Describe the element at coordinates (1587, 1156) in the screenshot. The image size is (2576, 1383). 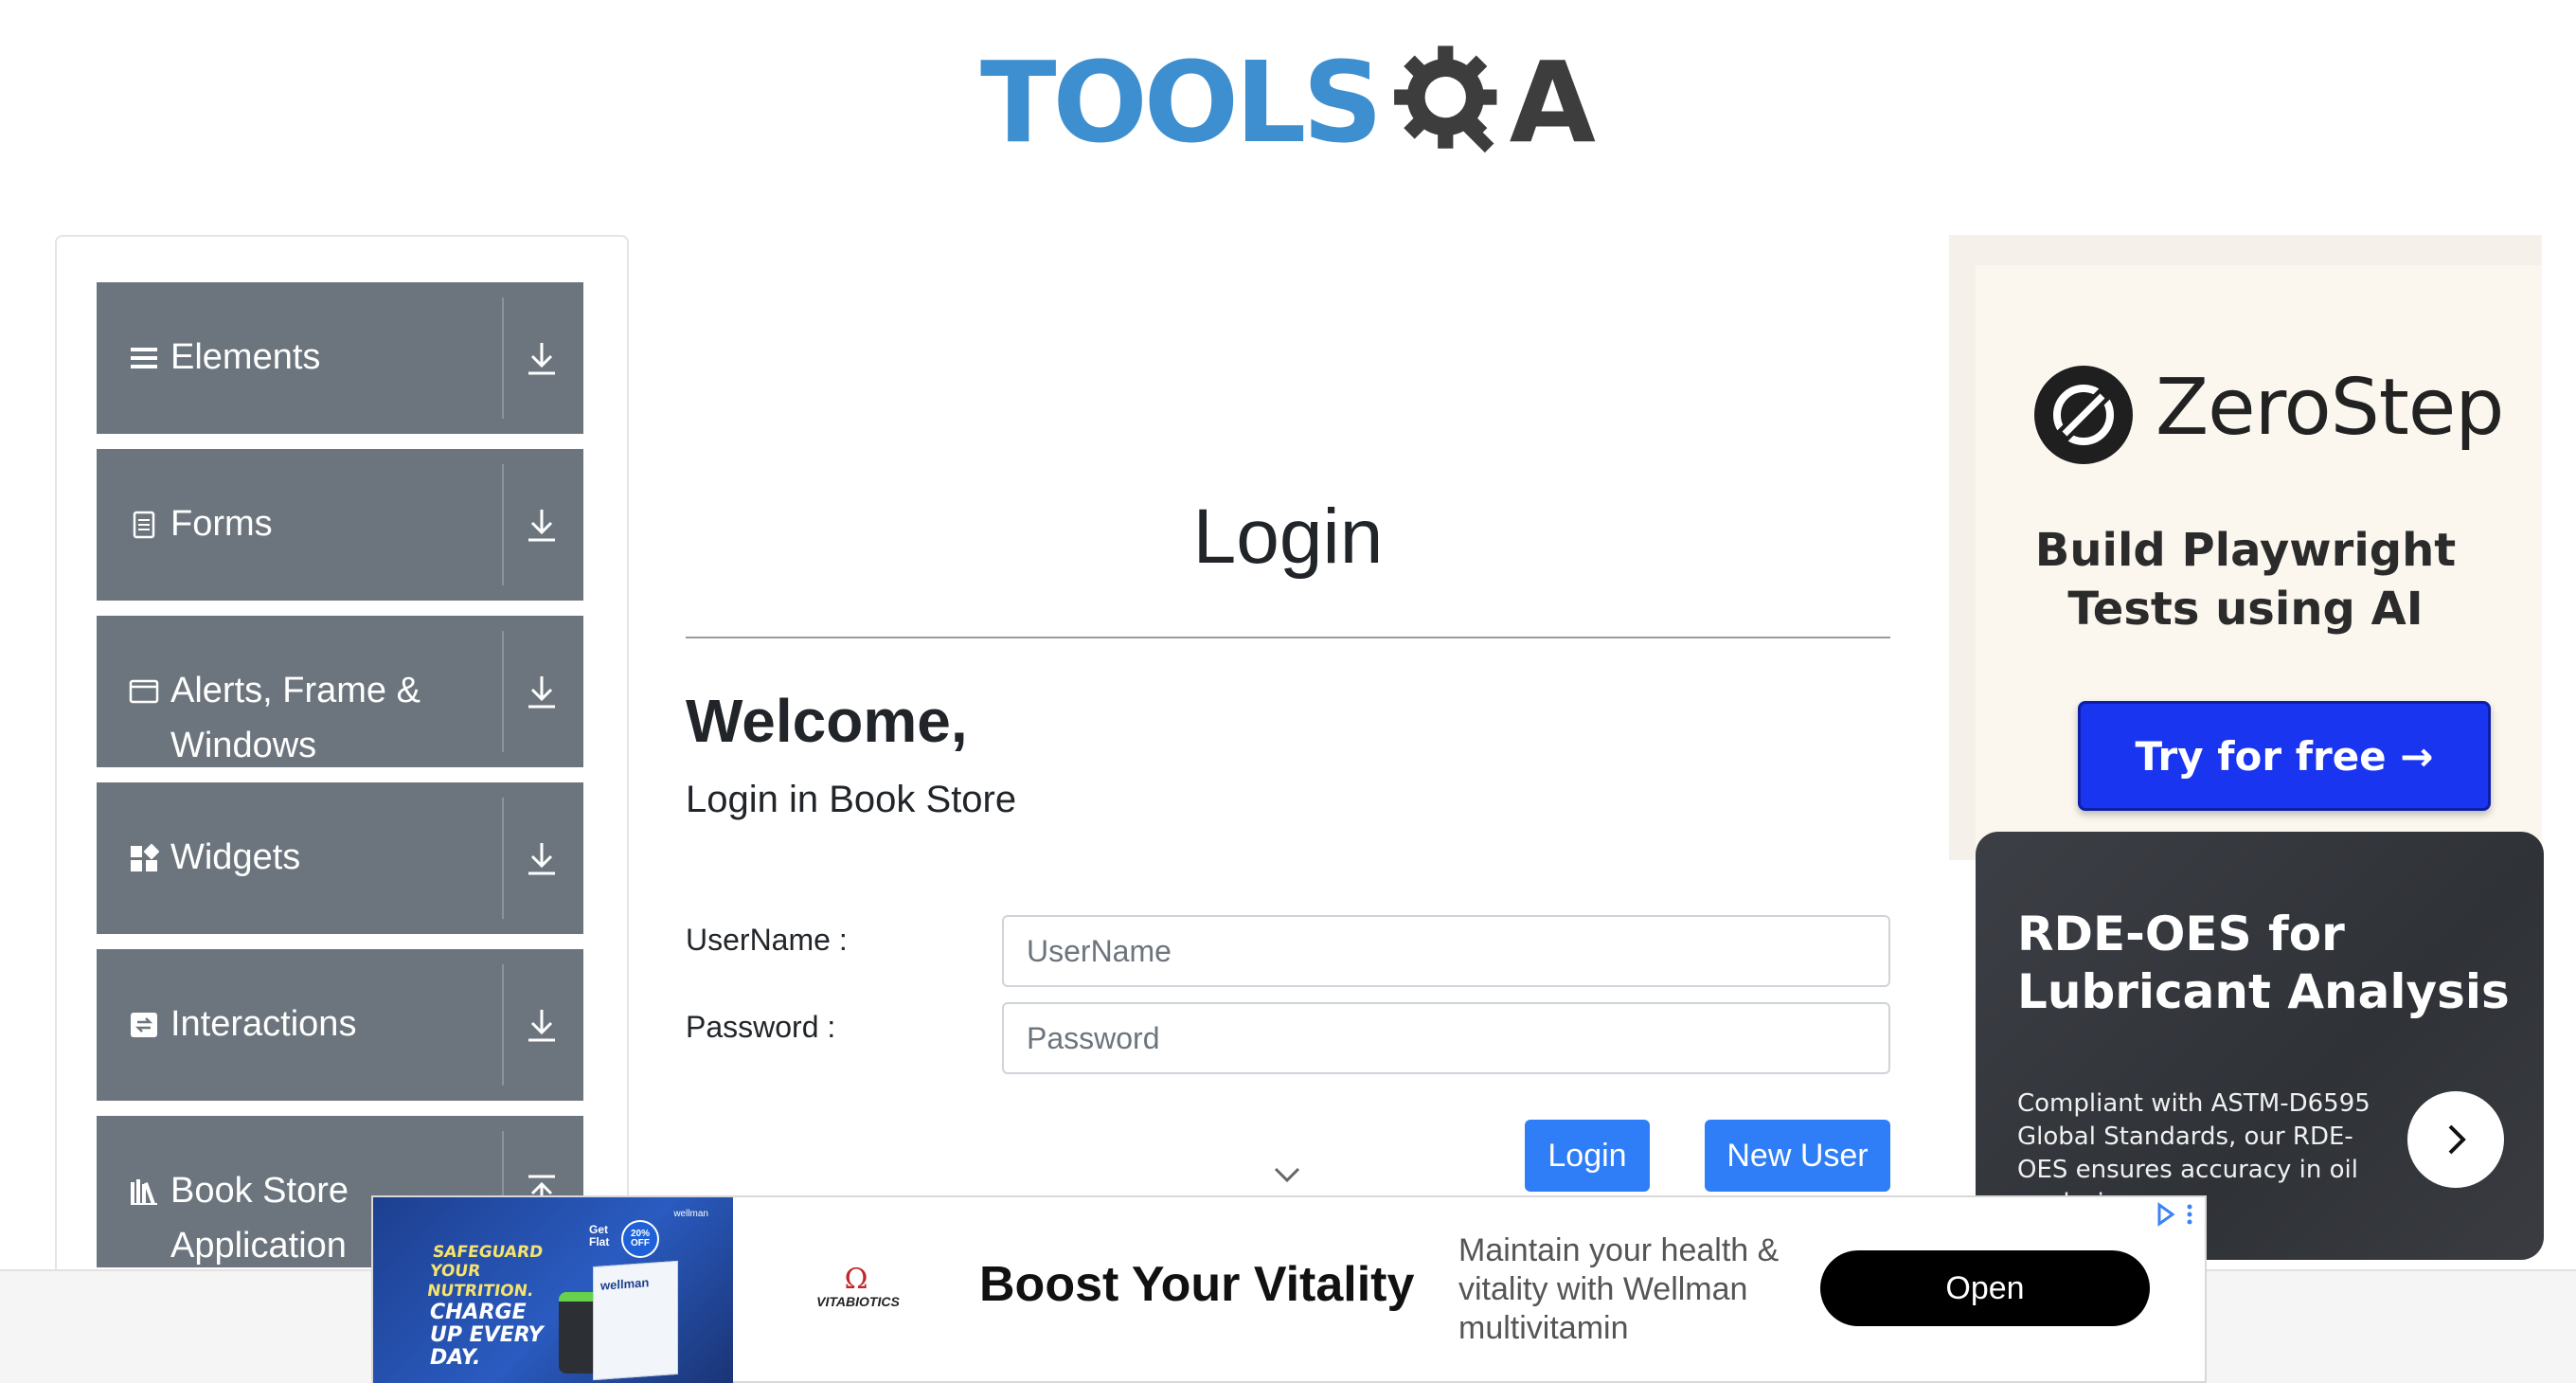
I see `login-button: Login` at that location.